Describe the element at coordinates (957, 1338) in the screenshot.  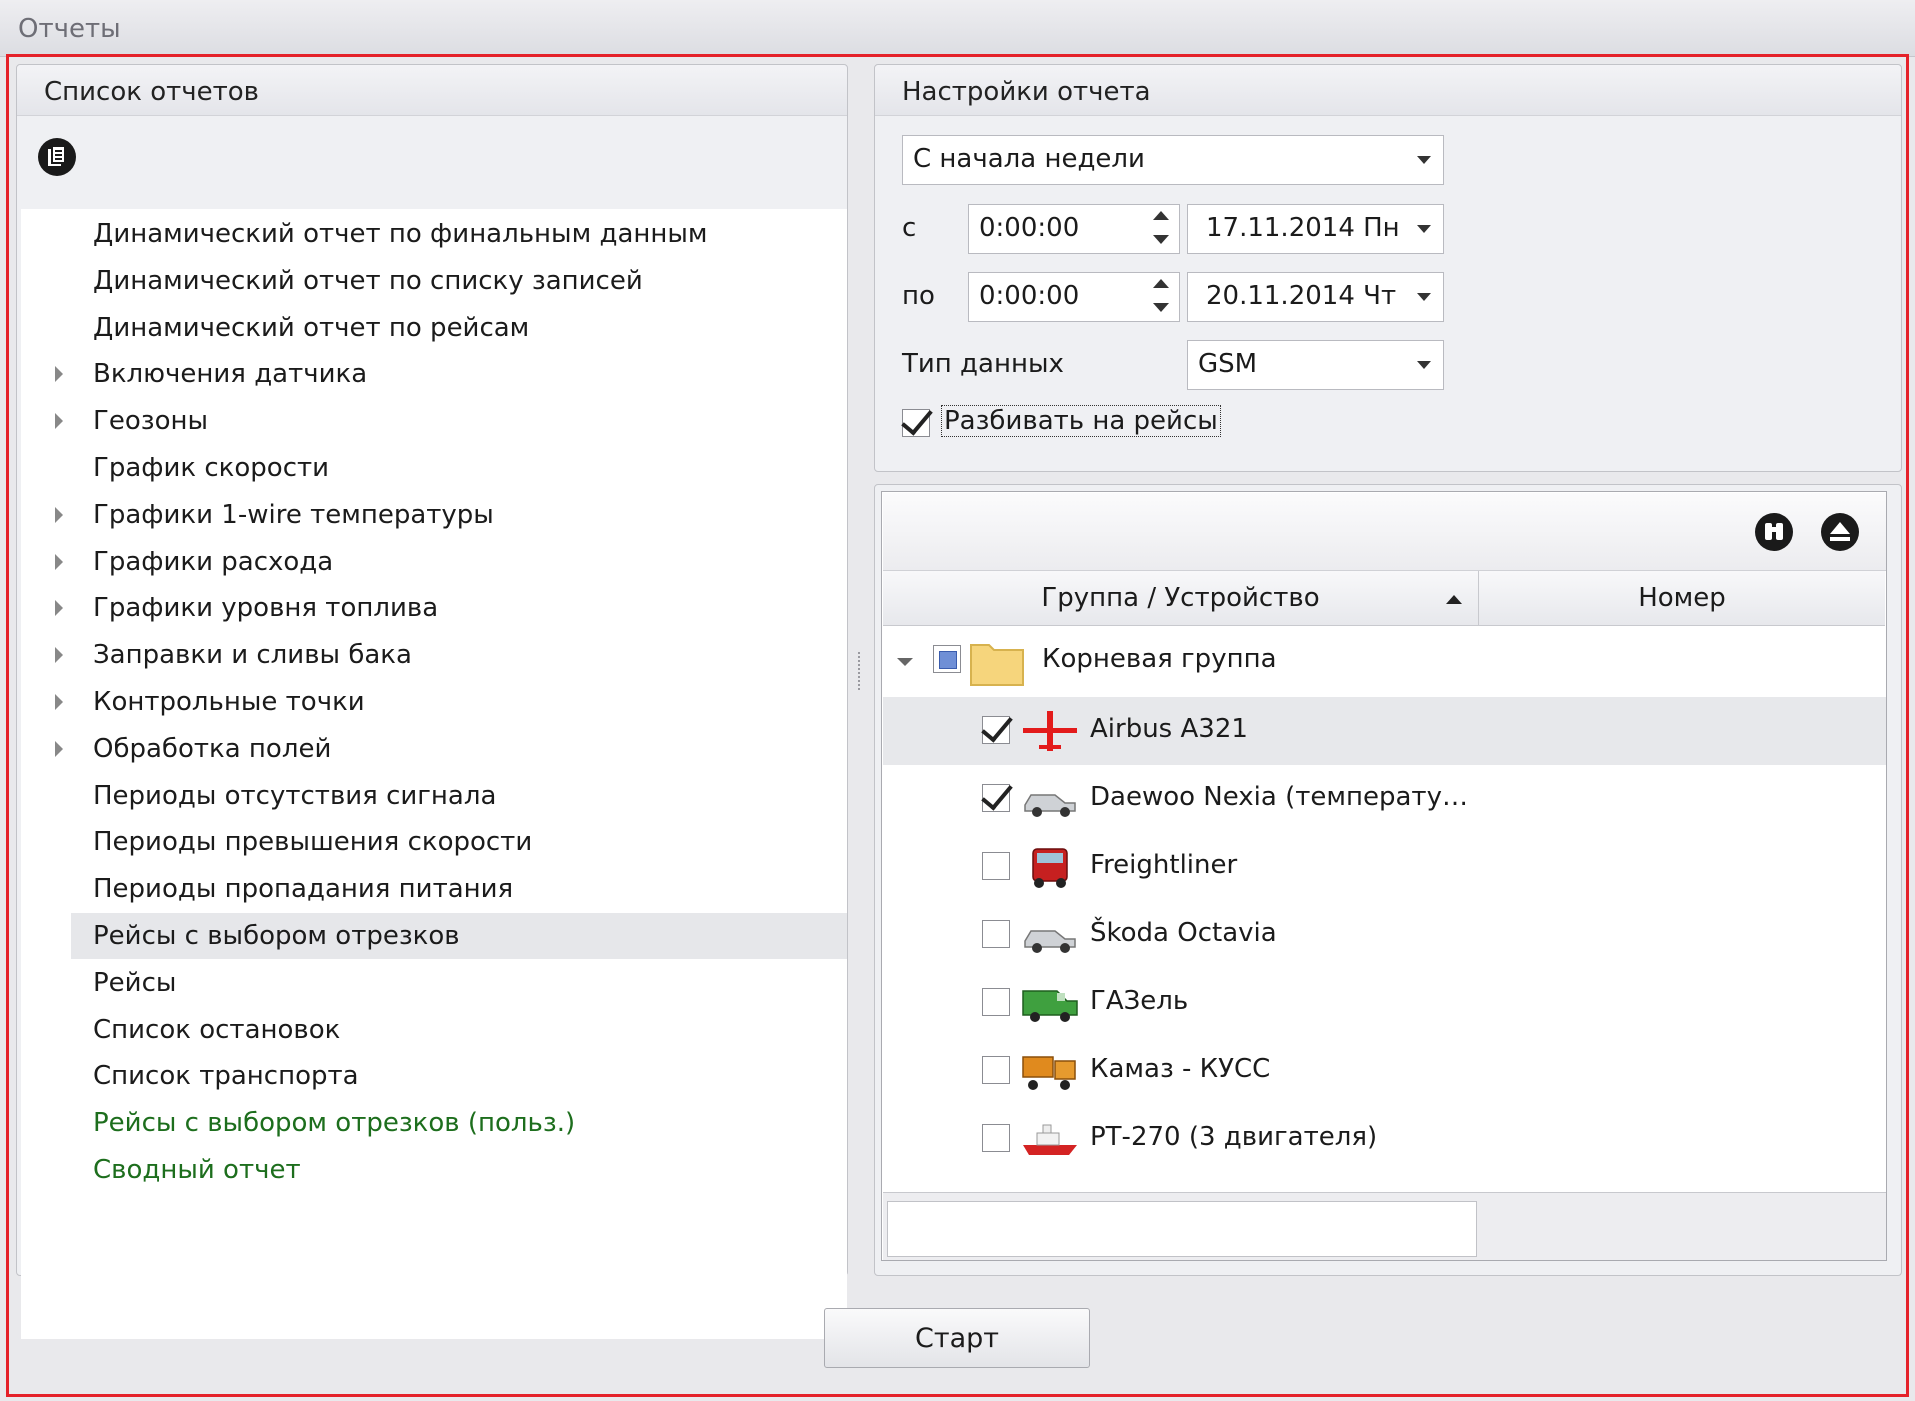
I see `start-button: Старт` at that location.